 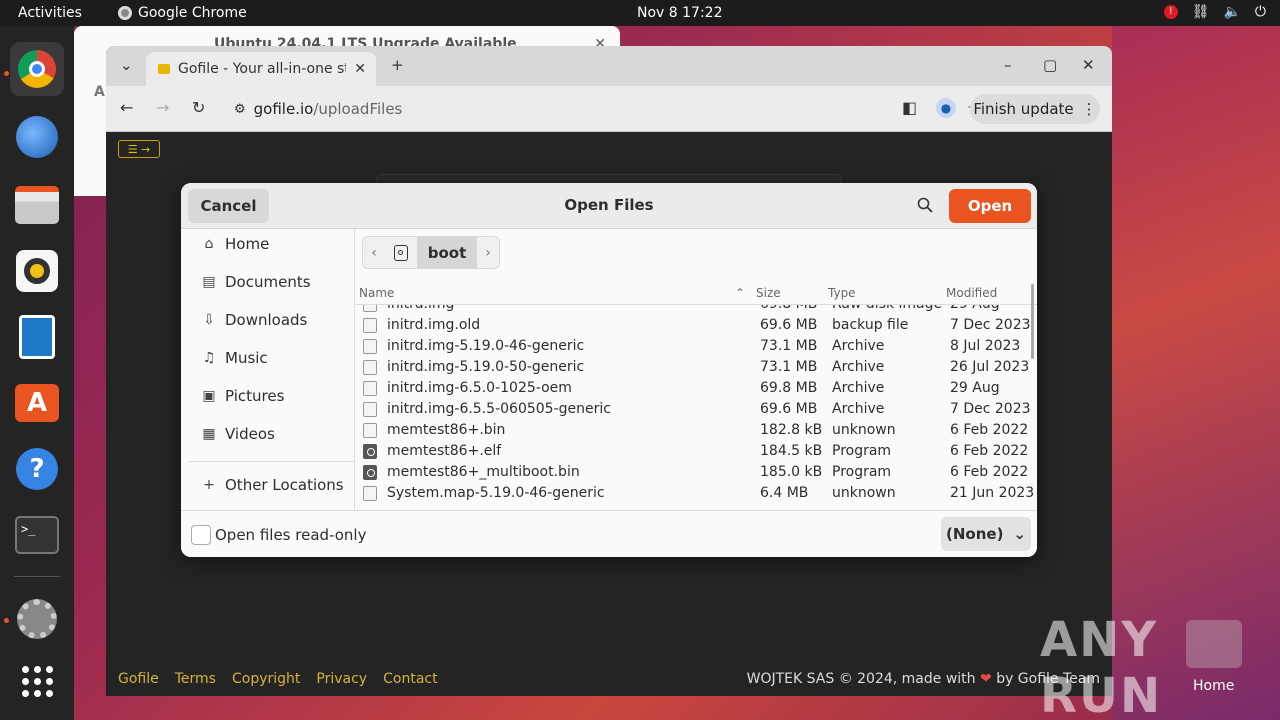 What do you see at coordinates (1088, 65) in the screenshot?
I see `close-window-icon: ✕` at bounding box center [1088, 65].